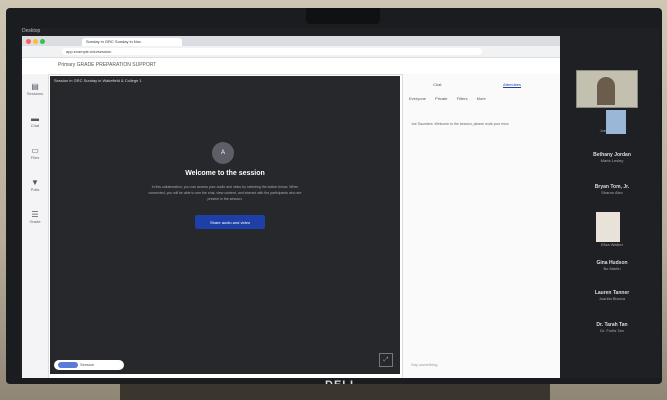 The width and height of the screenshot is (667, 400). I want to click on monitor-stand, so click(335, 392).